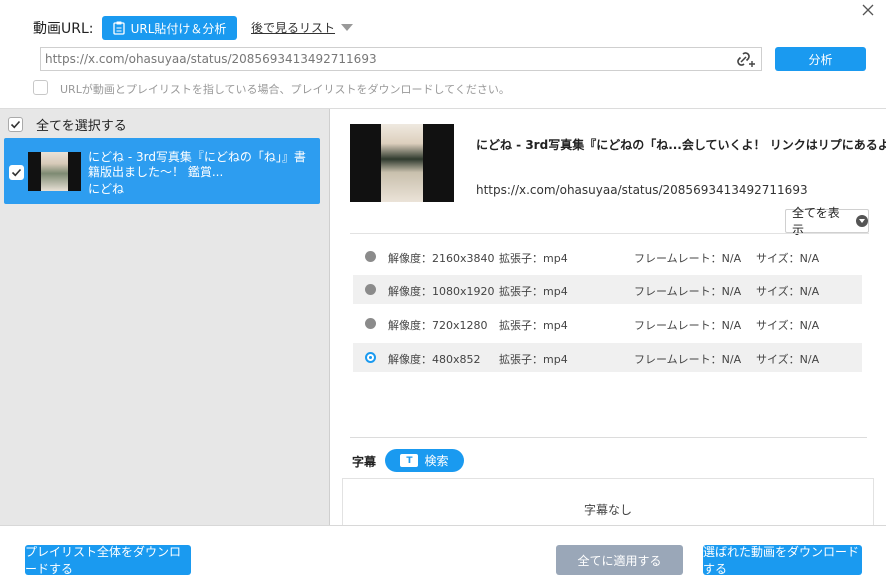 Image resolution: width=886 pixels, height=582 pixels. I want to click on paste-analyze-button: URL貼付け＆分析, so click(169, 28).